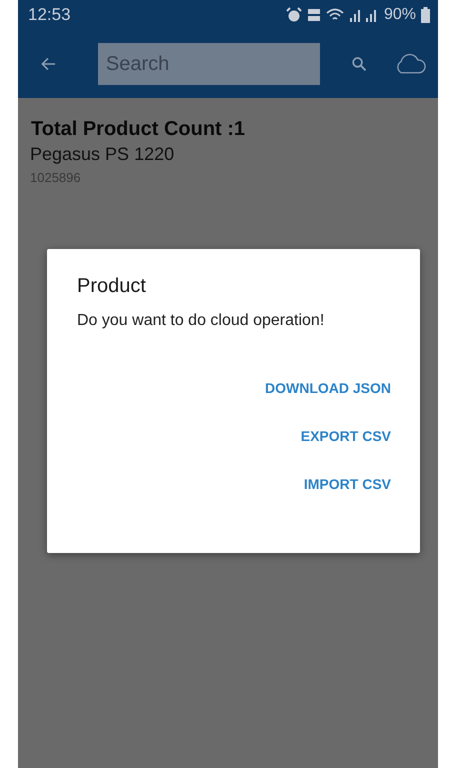  What do you see at coordinates (345, 436) in the screenshot?
I see `dialog-action: EXPORT CSV` at bounding box center [345, 436].